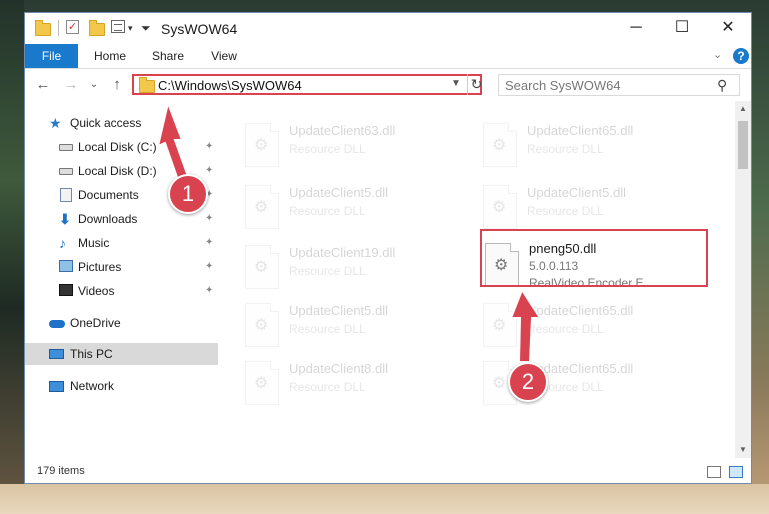 This screenshot has width=769, height=514. What do you see at coordinates (121, 323) in the screenshot?
I see `sidebar-item-onedrive: OneDrive` at bounding box center [121, 323].